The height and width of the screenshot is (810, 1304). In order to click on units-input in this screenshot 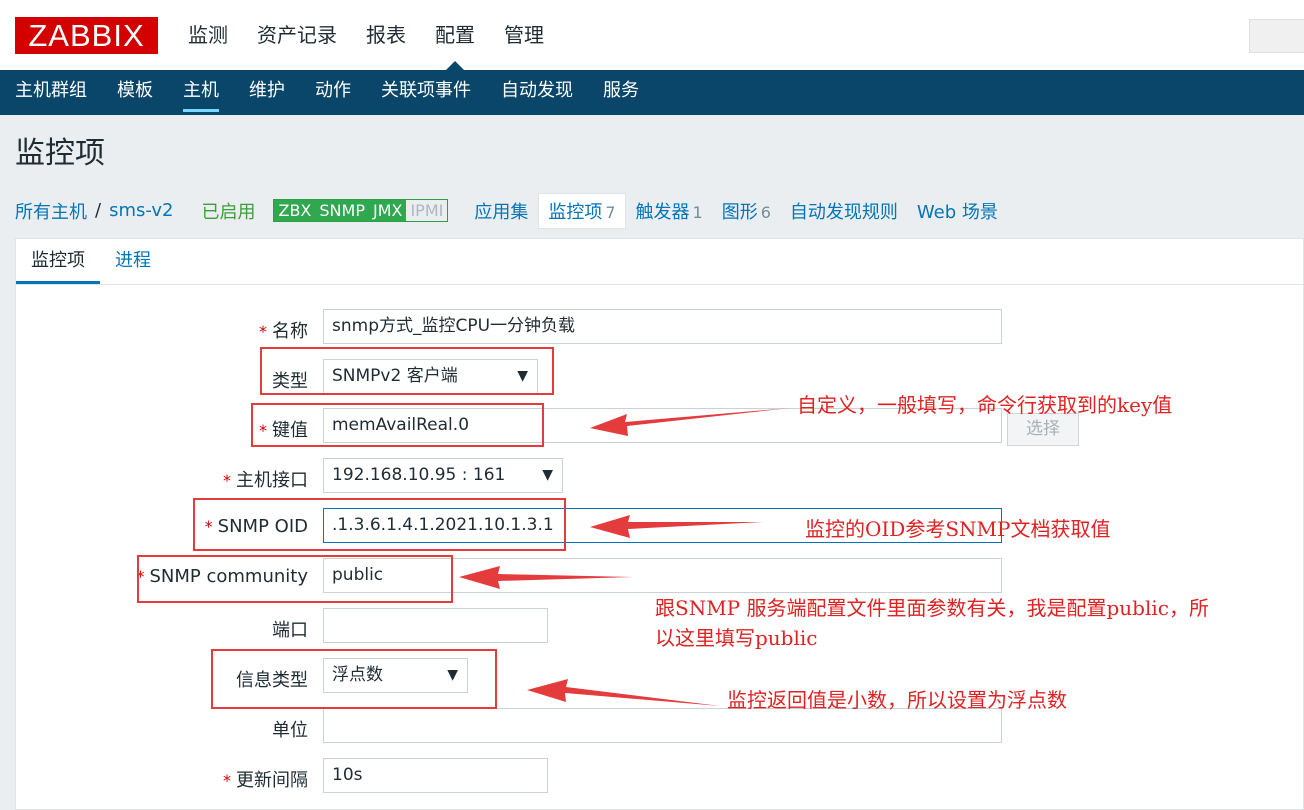, I will do `click(662, 725)`.